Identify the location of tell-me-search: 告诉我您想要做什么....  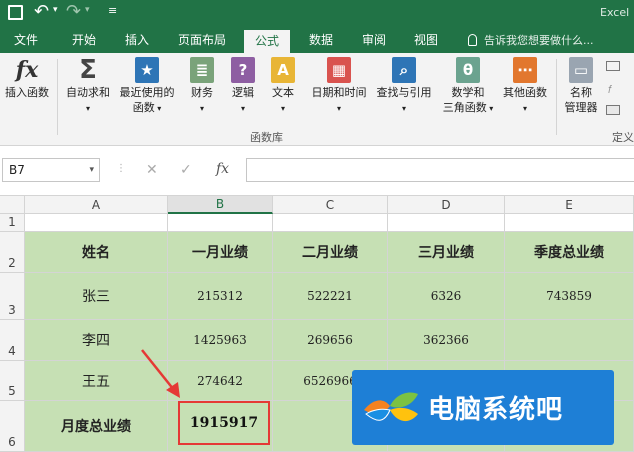
(539, 40).